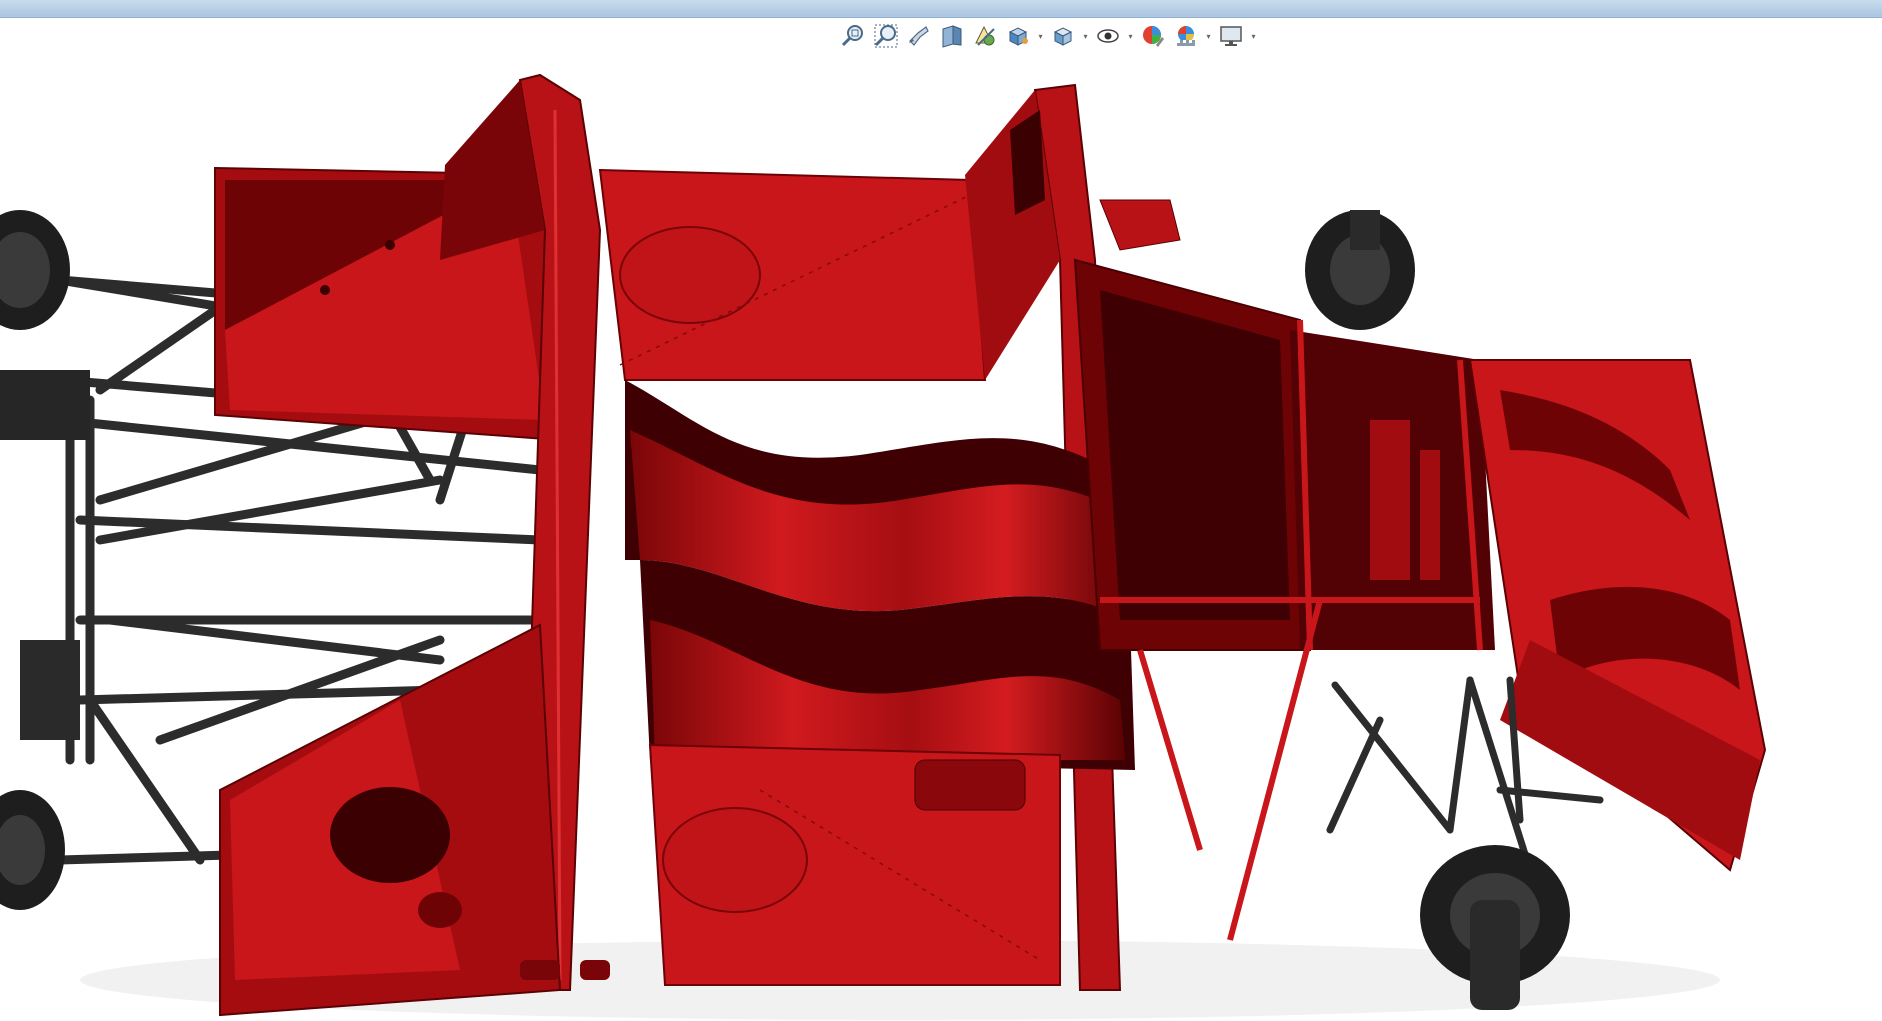 This screenshot has width=1882, height=1021. Describe the element at coordinates (1186, 36) in the screenshot. I see `apply-scene-icon` at that location.